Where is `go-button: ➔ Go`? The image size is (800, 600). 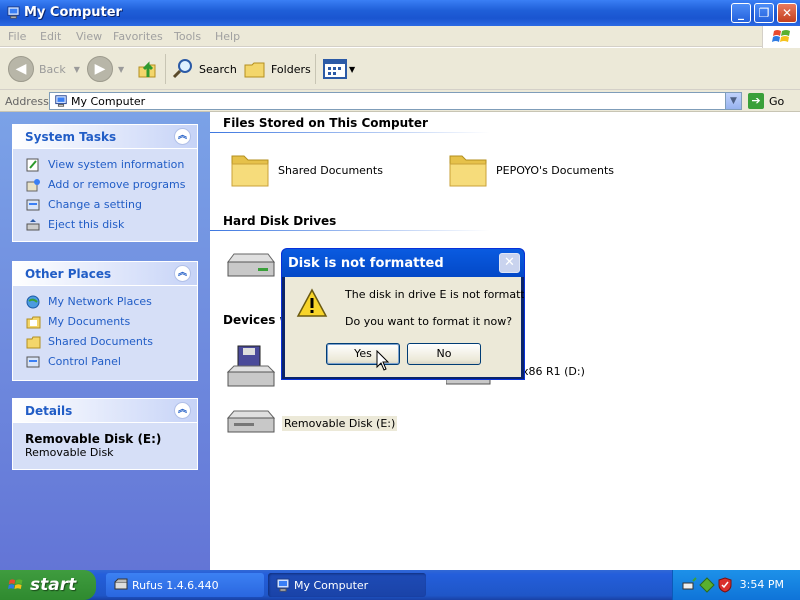
go-button: ➔ Go is located at coordinates (766, 101).